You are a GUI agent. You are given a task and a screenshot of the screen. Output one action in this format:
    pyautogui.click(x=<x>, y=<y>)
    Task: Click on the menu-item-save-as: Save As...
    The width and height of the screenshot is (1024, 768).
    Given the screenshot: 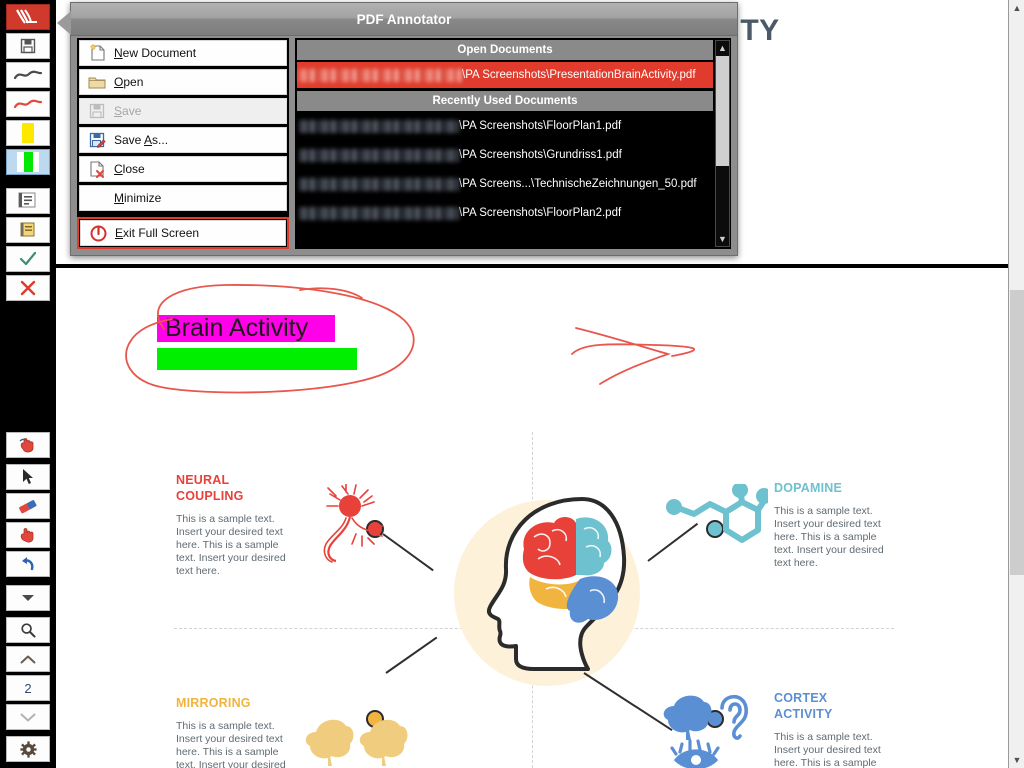 What is the action you would take?
    pyautogui.click(x=183, y=140)
    